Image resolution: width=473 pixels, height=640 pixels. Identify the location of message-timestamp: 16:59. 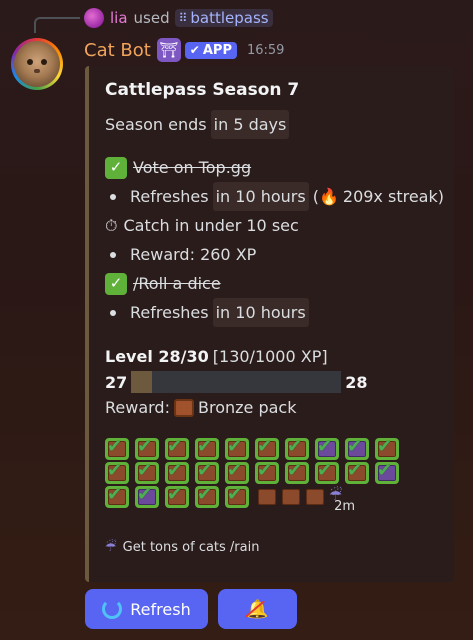
(265, 50).